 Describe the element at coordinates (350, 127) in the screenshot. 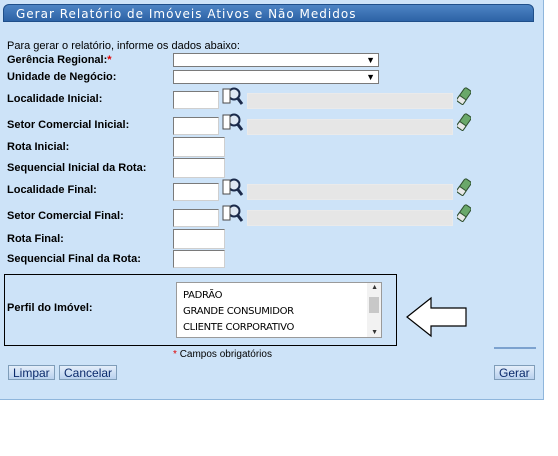

I see `setor-inicial-description` at that location.